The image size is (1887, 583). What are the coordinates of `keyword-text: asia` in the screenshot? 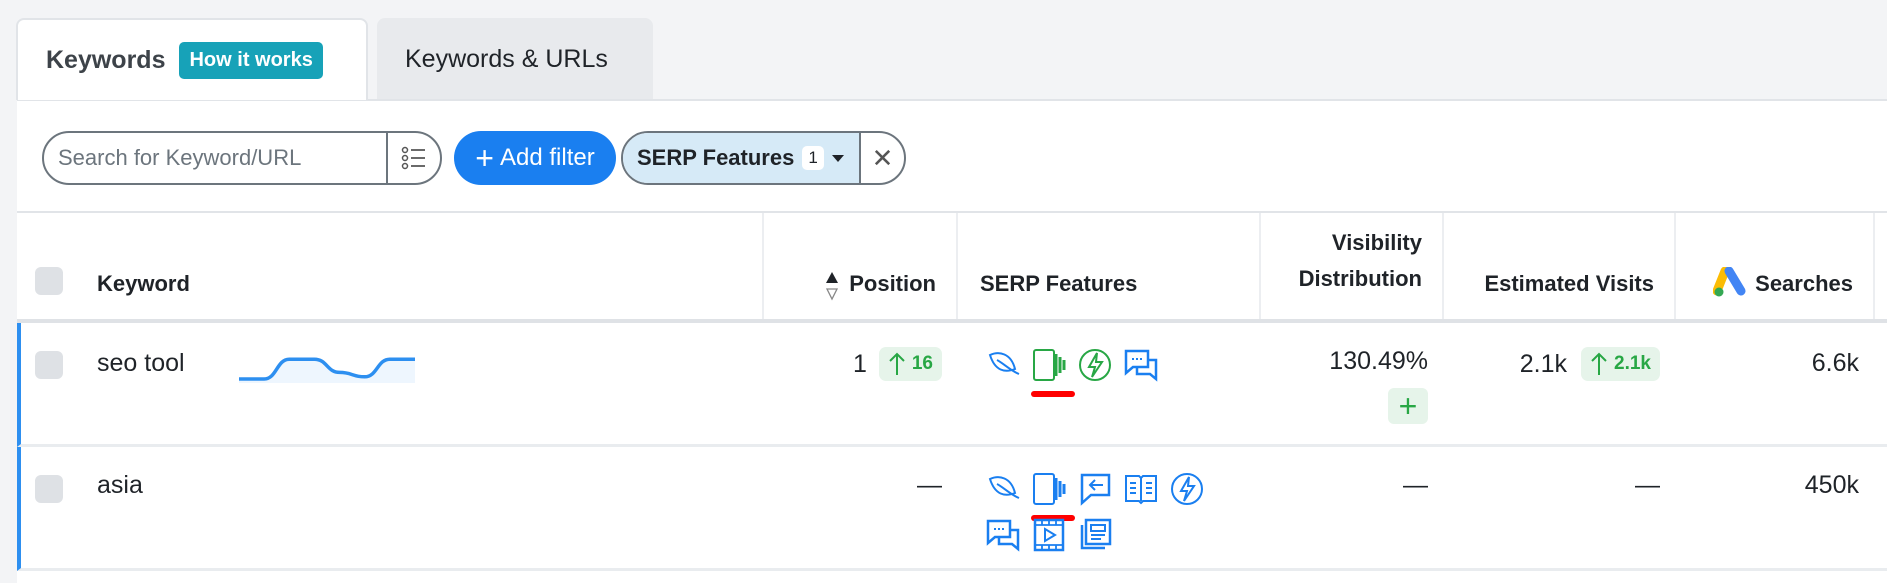 It's located at (120, 485).